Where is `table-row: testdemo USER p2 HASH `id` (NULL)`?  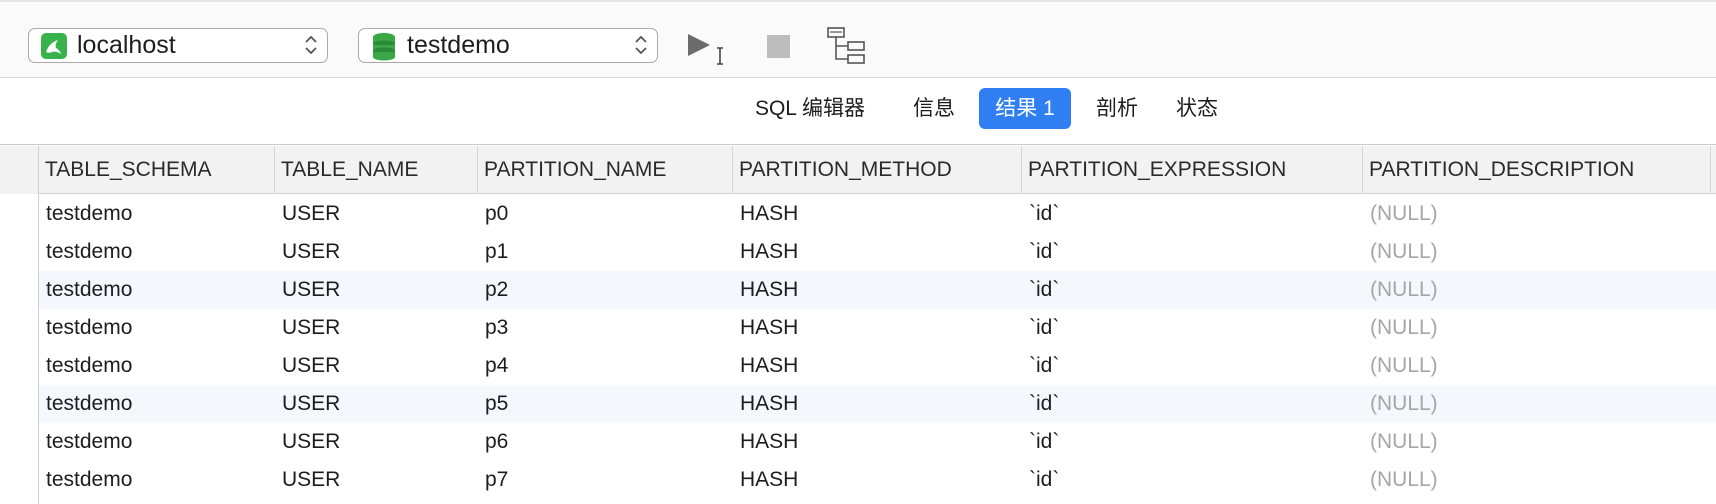
table-row: testdemo USER p2 HASH `id` (NULL) is located at coordinates (858, 290).